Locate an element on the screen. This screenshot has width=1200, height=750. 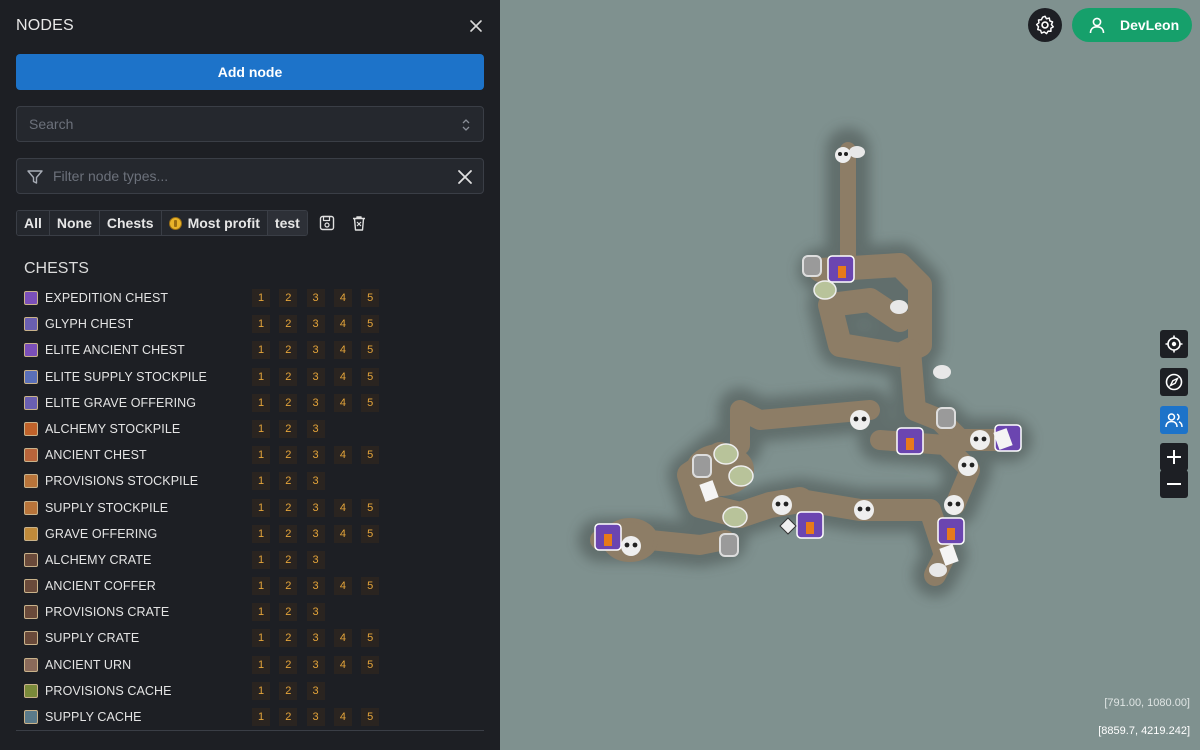
node-type-row: PROVISIONS CRATE 1 2 3 is located at coordinates (250, 612).